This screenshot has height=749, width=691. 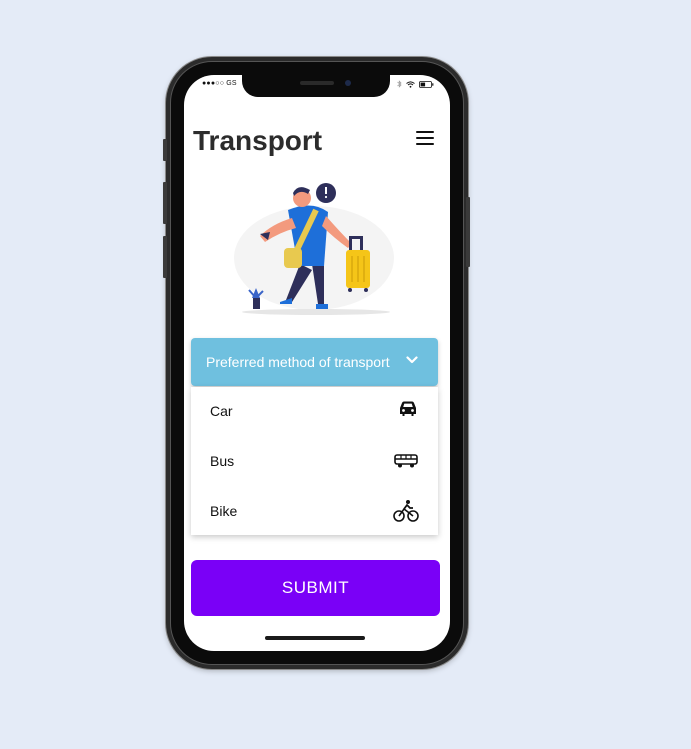 I want to click on page-title: Transport, so click(x=258, y=140).